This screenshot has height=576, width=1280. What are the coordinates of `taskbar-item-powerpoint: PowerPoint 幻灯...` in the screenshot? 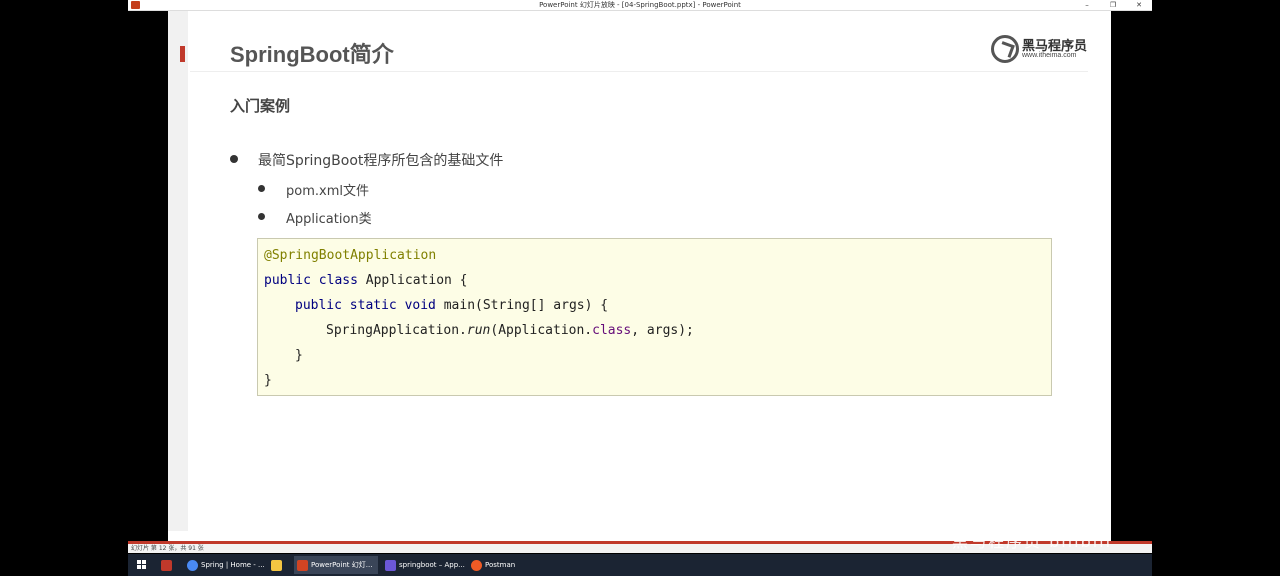 It's located at (336, 565).